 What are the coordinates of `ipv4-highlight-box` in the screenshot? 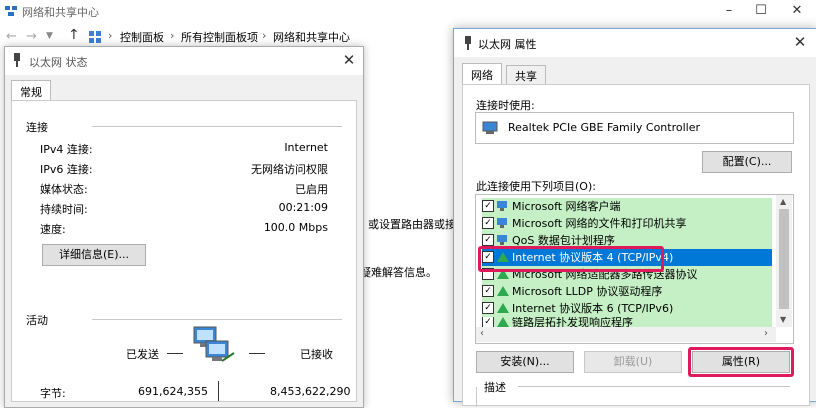 It's located at (571, 259).